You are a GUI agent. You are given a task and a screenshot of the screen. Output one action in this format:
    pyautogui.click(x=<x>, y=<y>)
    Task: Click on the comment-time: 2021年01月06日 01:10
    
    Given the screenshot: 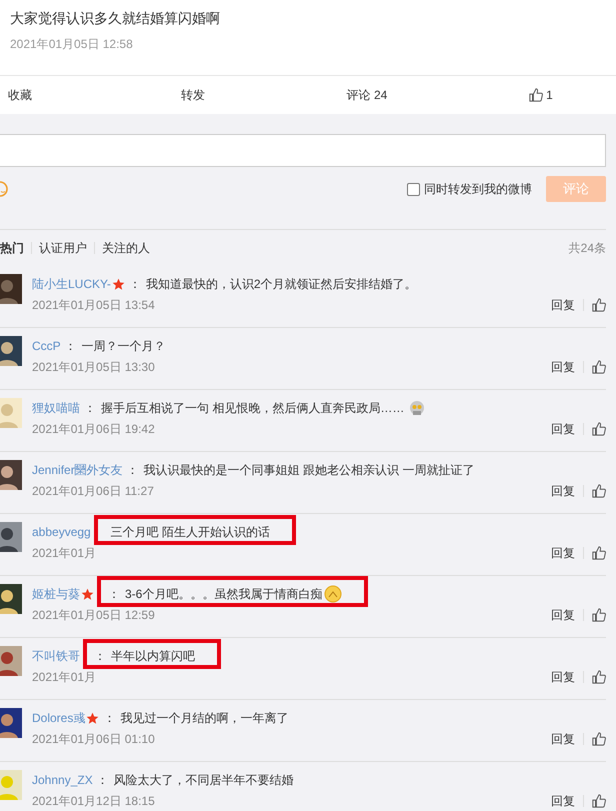 What is the action you would take?
    pyautogui.click(x=93, y=739)
    